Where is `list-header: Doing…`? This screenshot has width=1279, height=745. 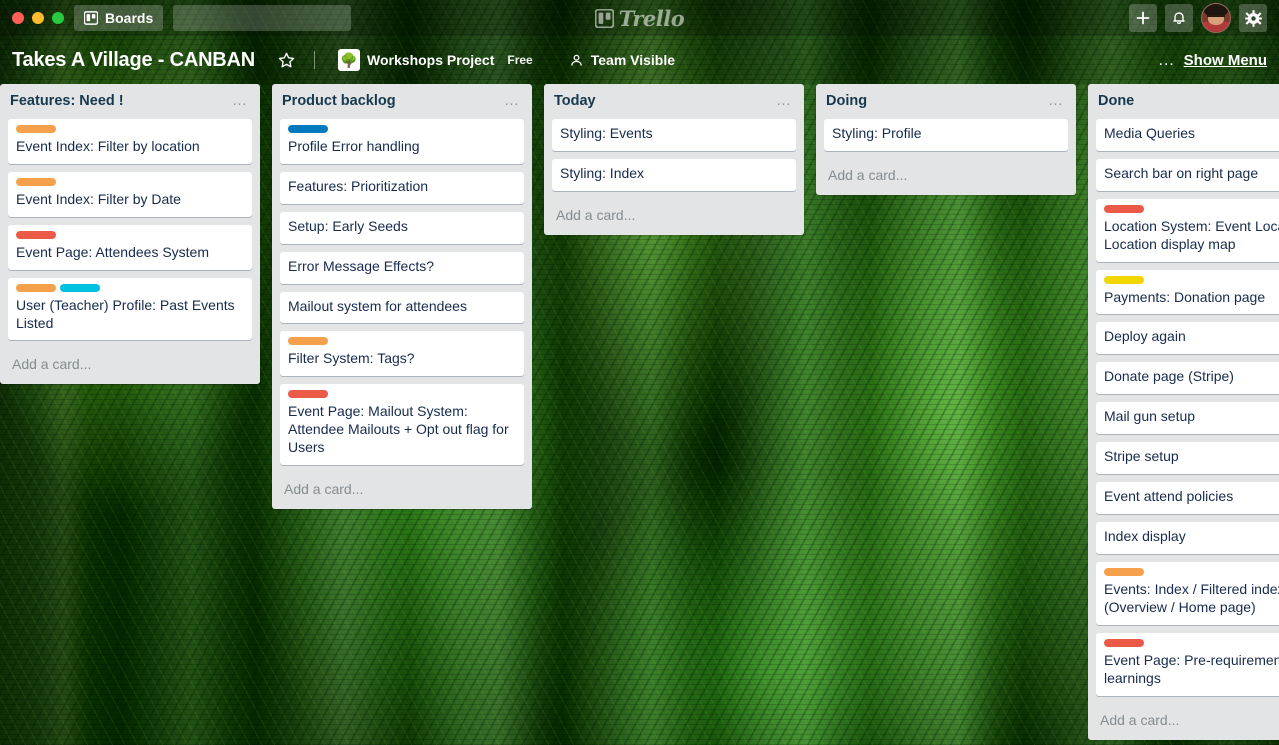
list-header: Doing… is located at coordinates (946, 101).